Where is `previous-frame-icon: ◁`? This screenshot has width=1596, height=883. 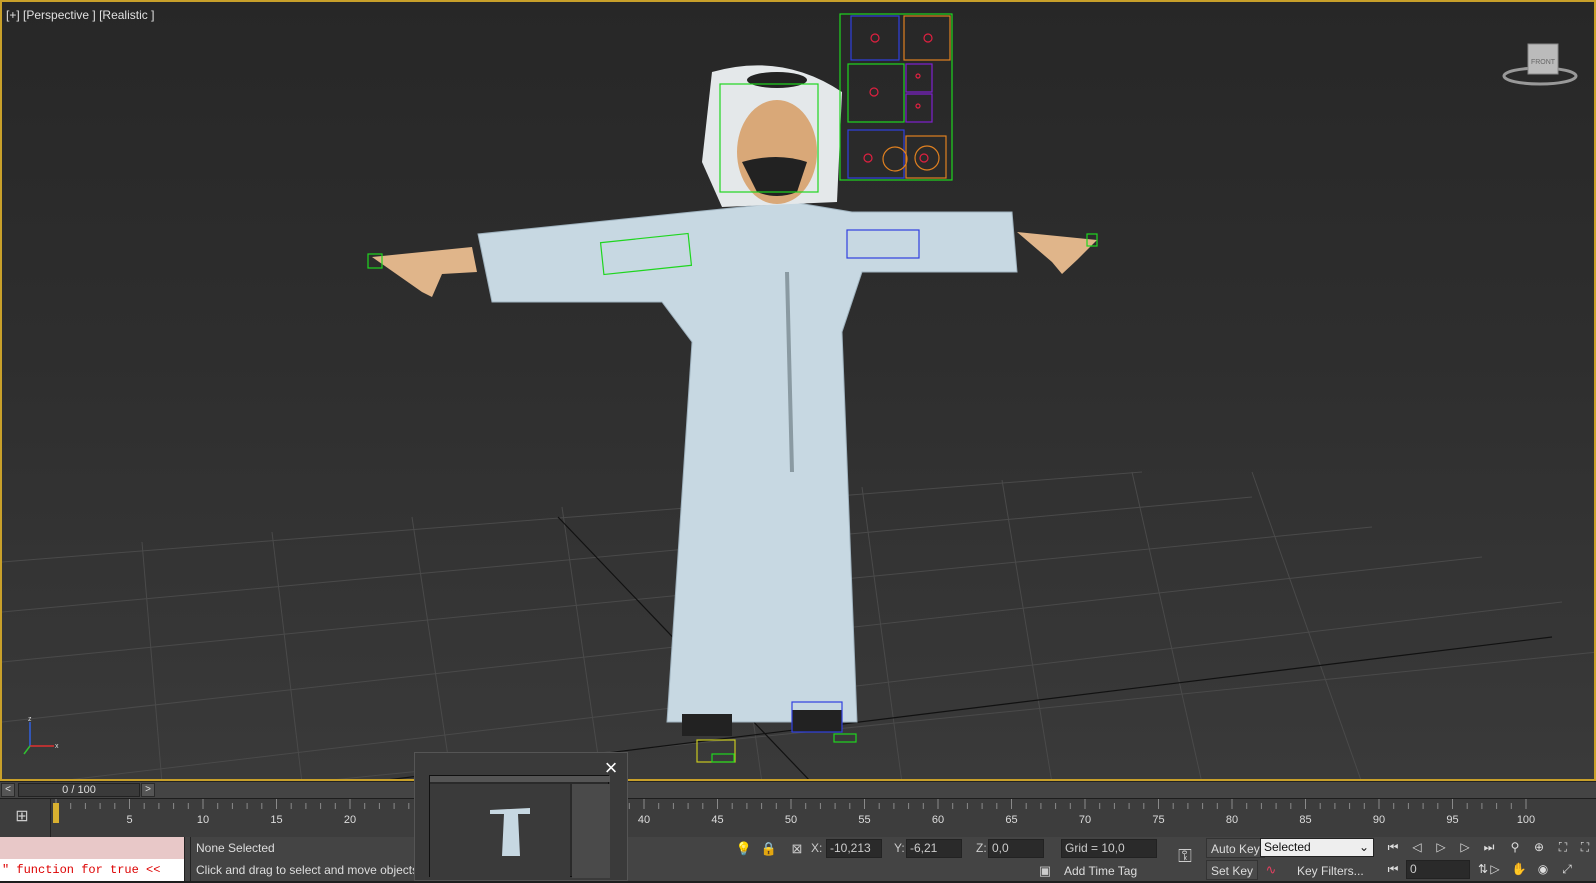
previous-frame-icon: ◁ is located at coordinates (1417, 847).